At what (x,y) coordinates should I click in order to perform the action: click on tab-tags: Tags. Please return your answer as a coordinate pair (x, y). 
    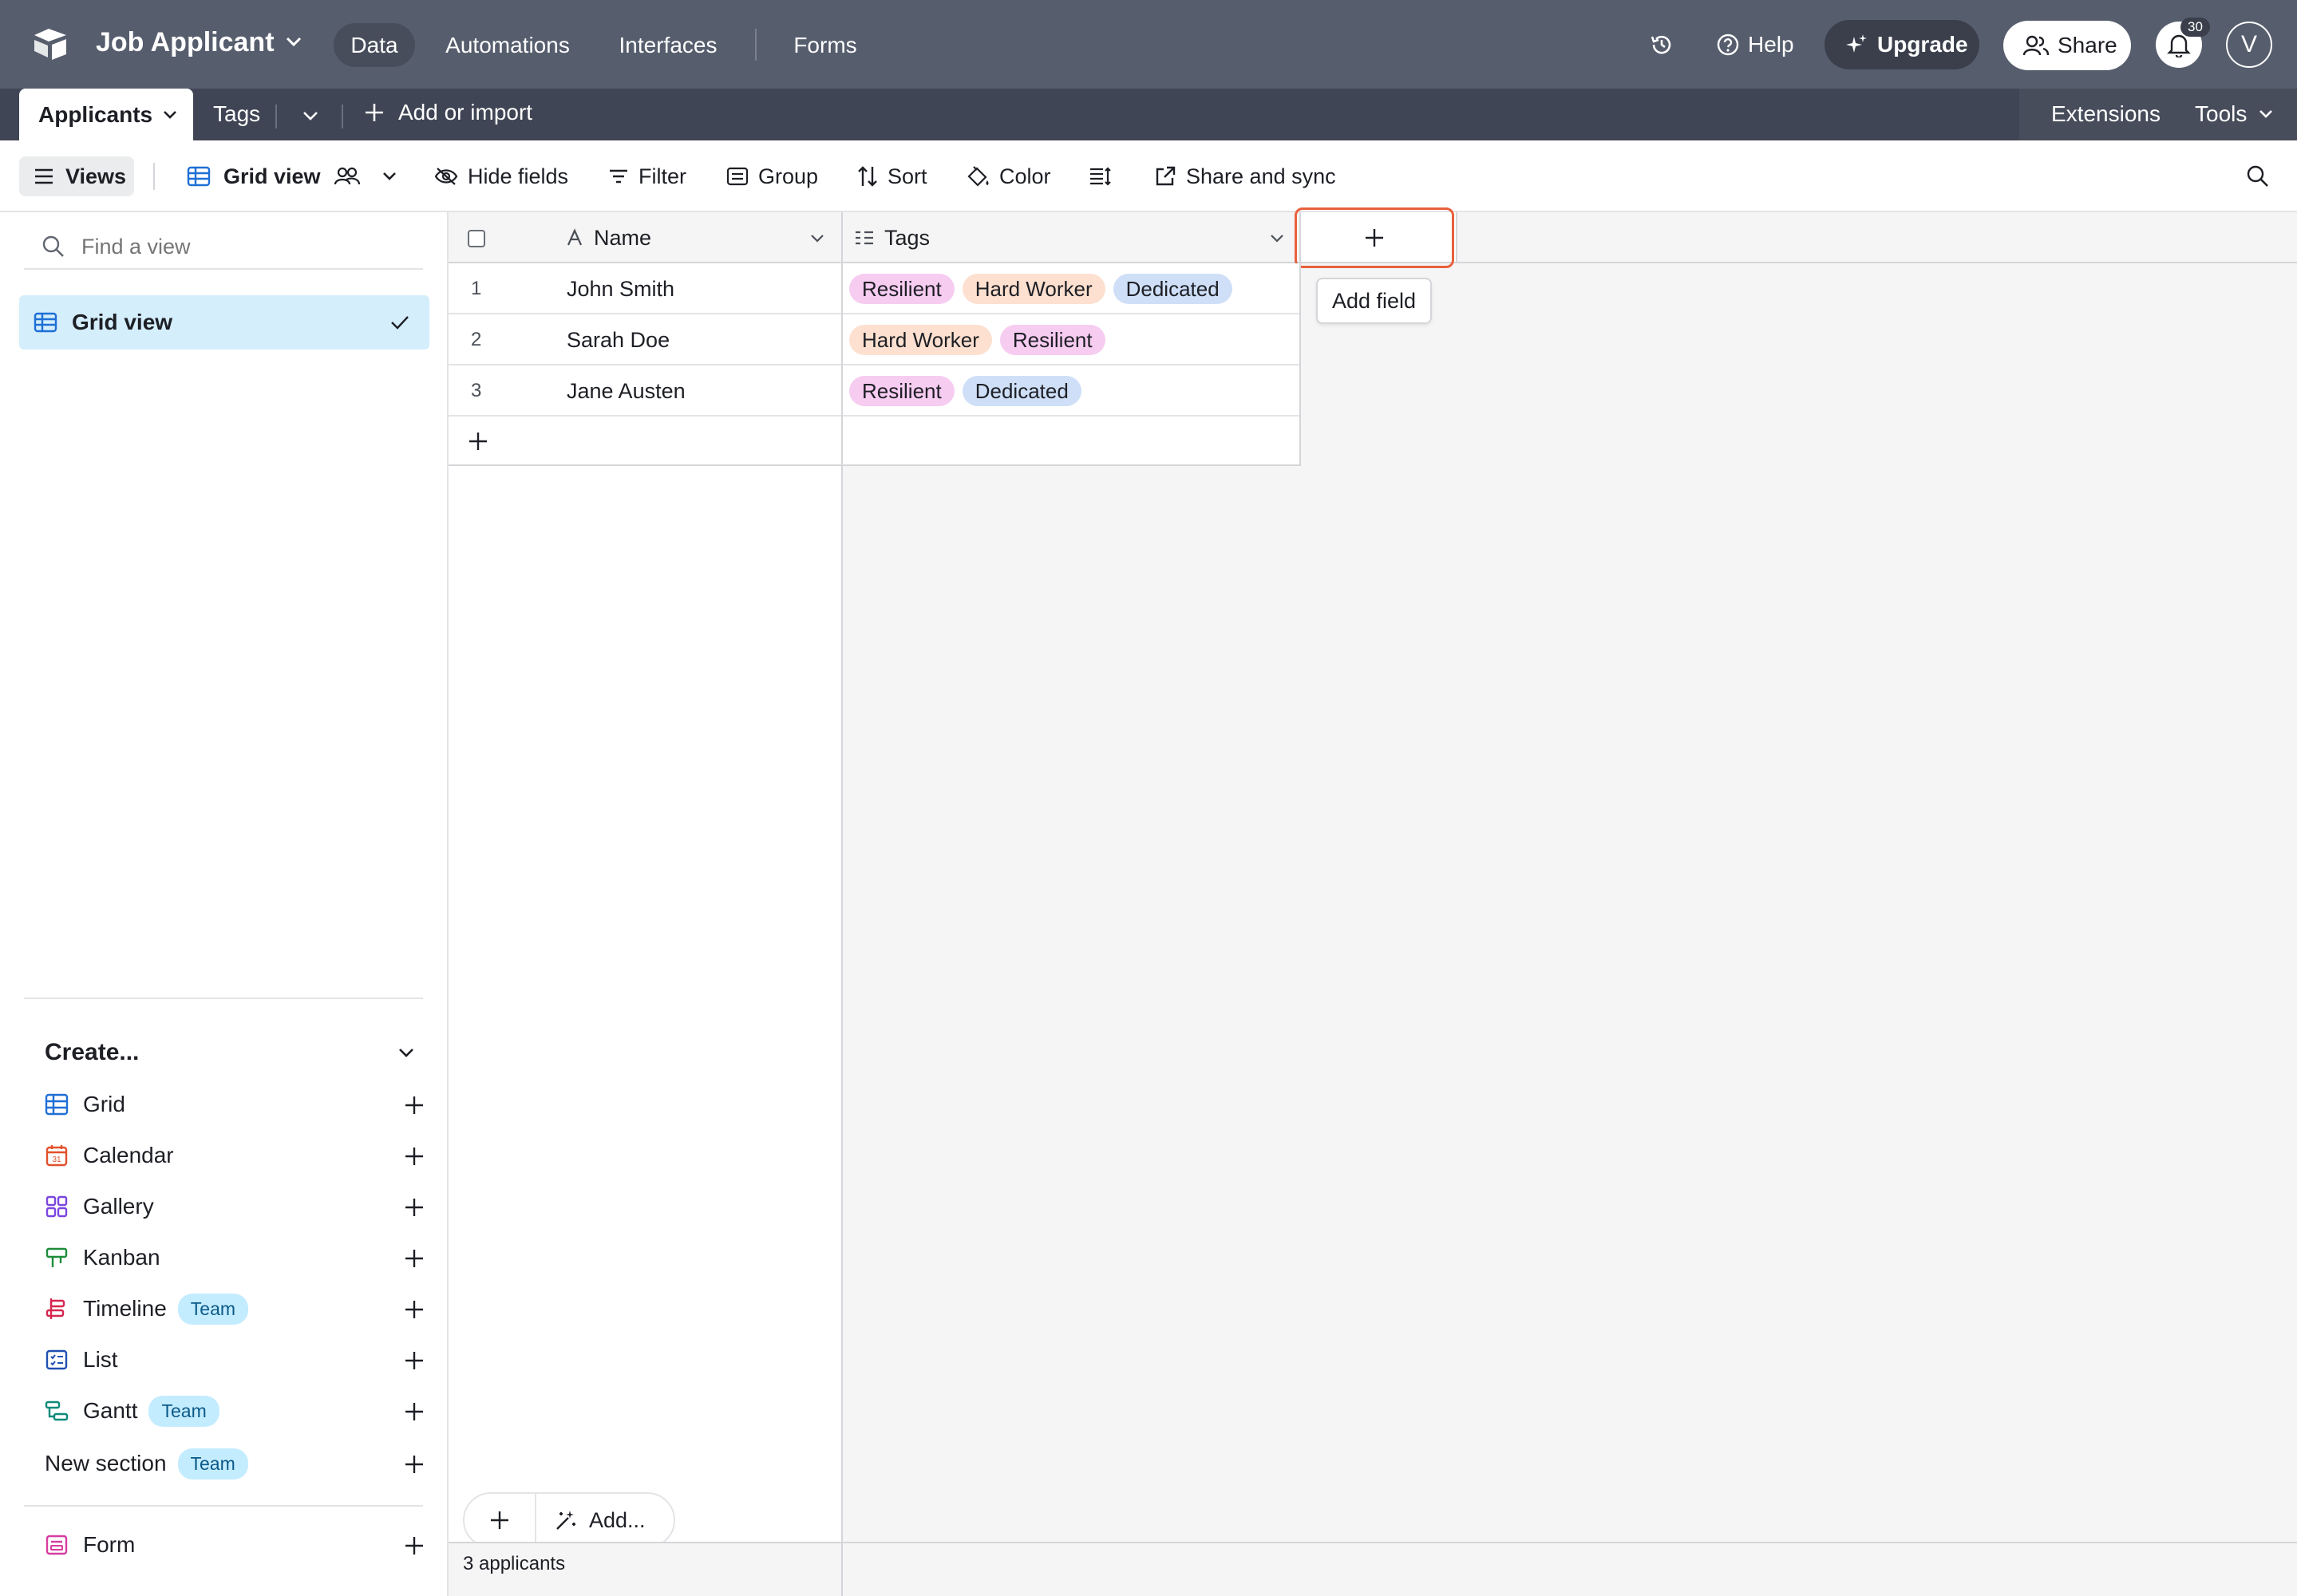
    Looking at the image, I should click on (236, 114).